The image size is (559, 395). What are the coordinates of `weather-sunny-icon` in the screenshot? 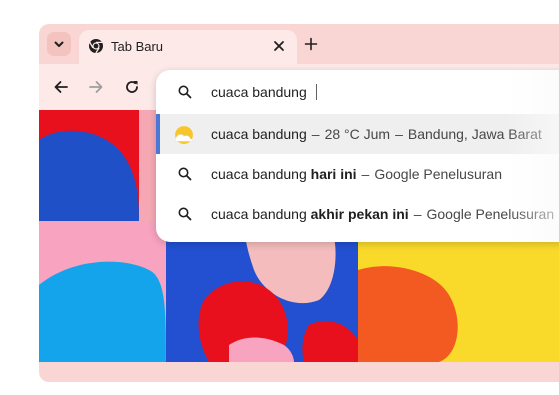 It's located at (184, 135).